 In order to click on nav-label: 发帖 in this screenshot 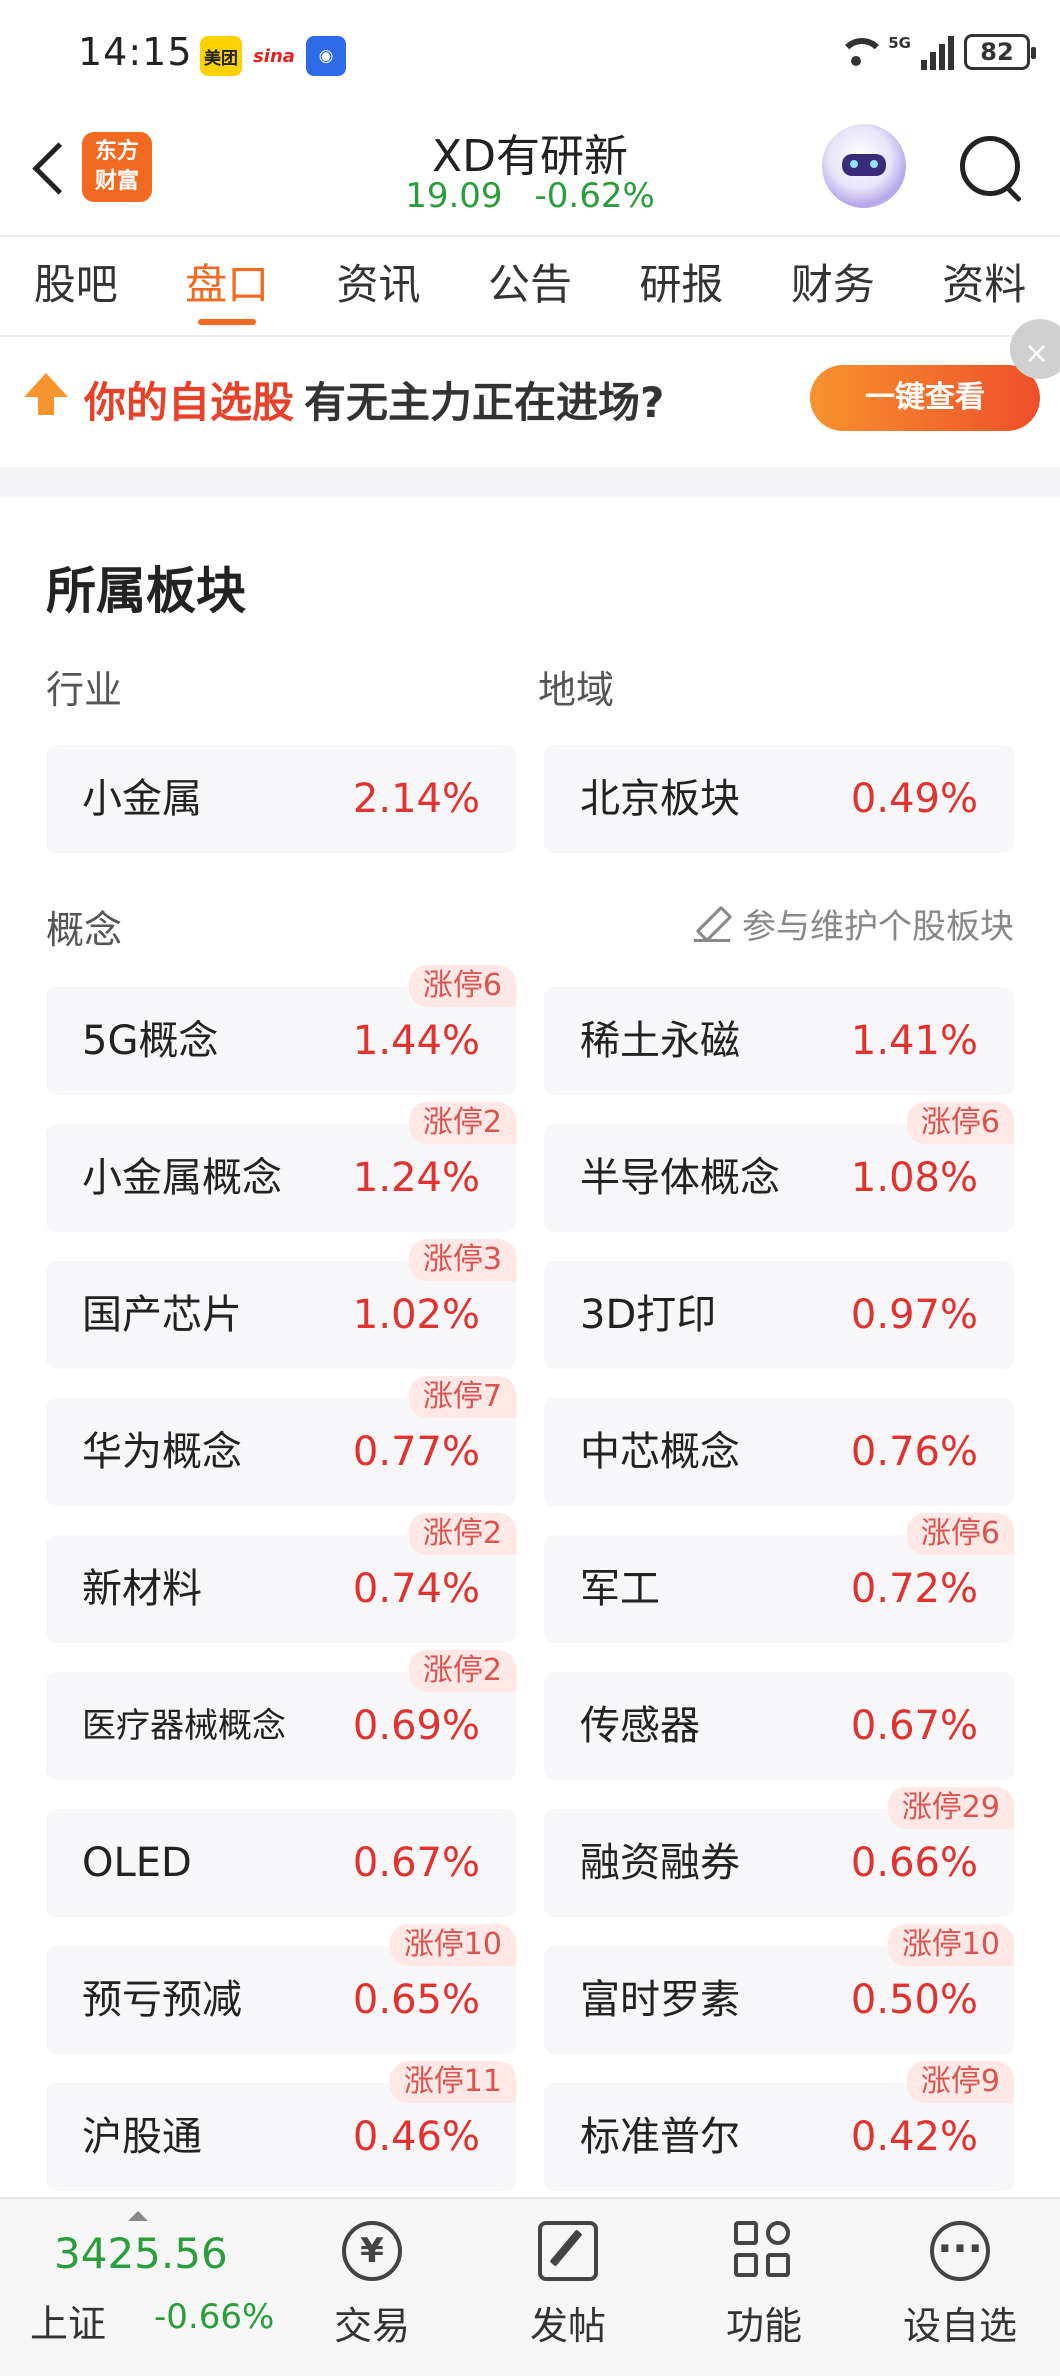, I will do `click(567, 2326)`.